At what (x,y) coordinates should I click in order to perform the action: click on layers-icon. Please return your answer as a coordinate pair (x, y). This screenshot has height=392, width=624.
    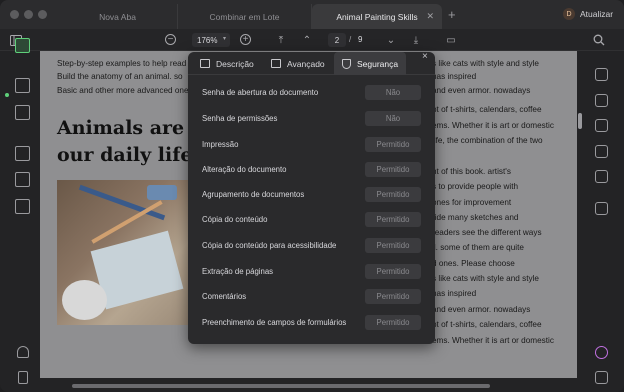
    Looking at the image, I should click on (23, 352).